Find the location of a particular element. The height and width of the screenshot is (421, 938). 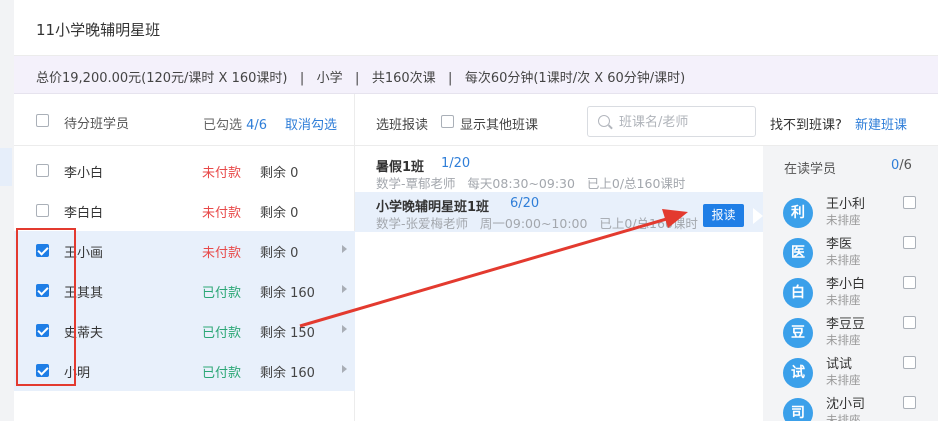

class-capacity: 1/20 is located at coordinates (456, 163).